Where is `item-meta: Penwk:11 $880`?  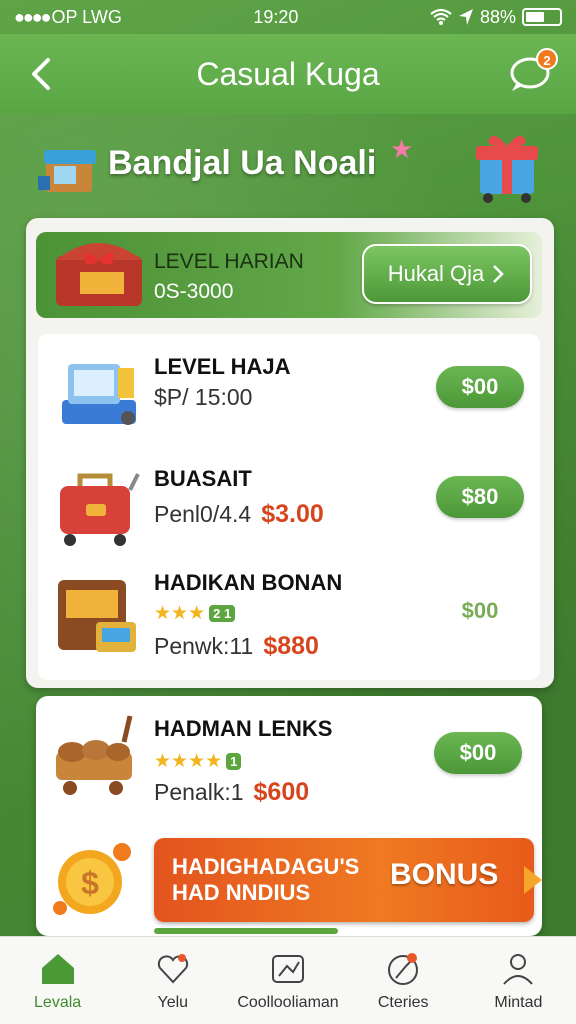
item-meta: Penwk:11 $880 is located at coordinates (236, 646).